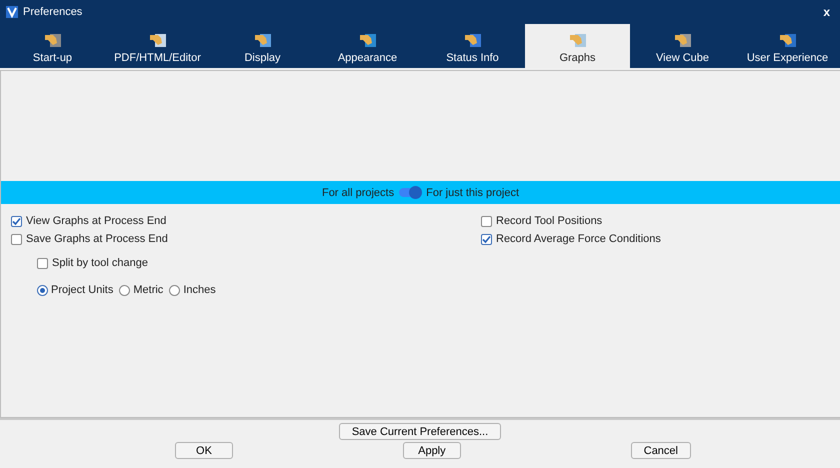 This screenshot has height=468, width=840. I want to click on radio-option: Inches, so click(192, 290).